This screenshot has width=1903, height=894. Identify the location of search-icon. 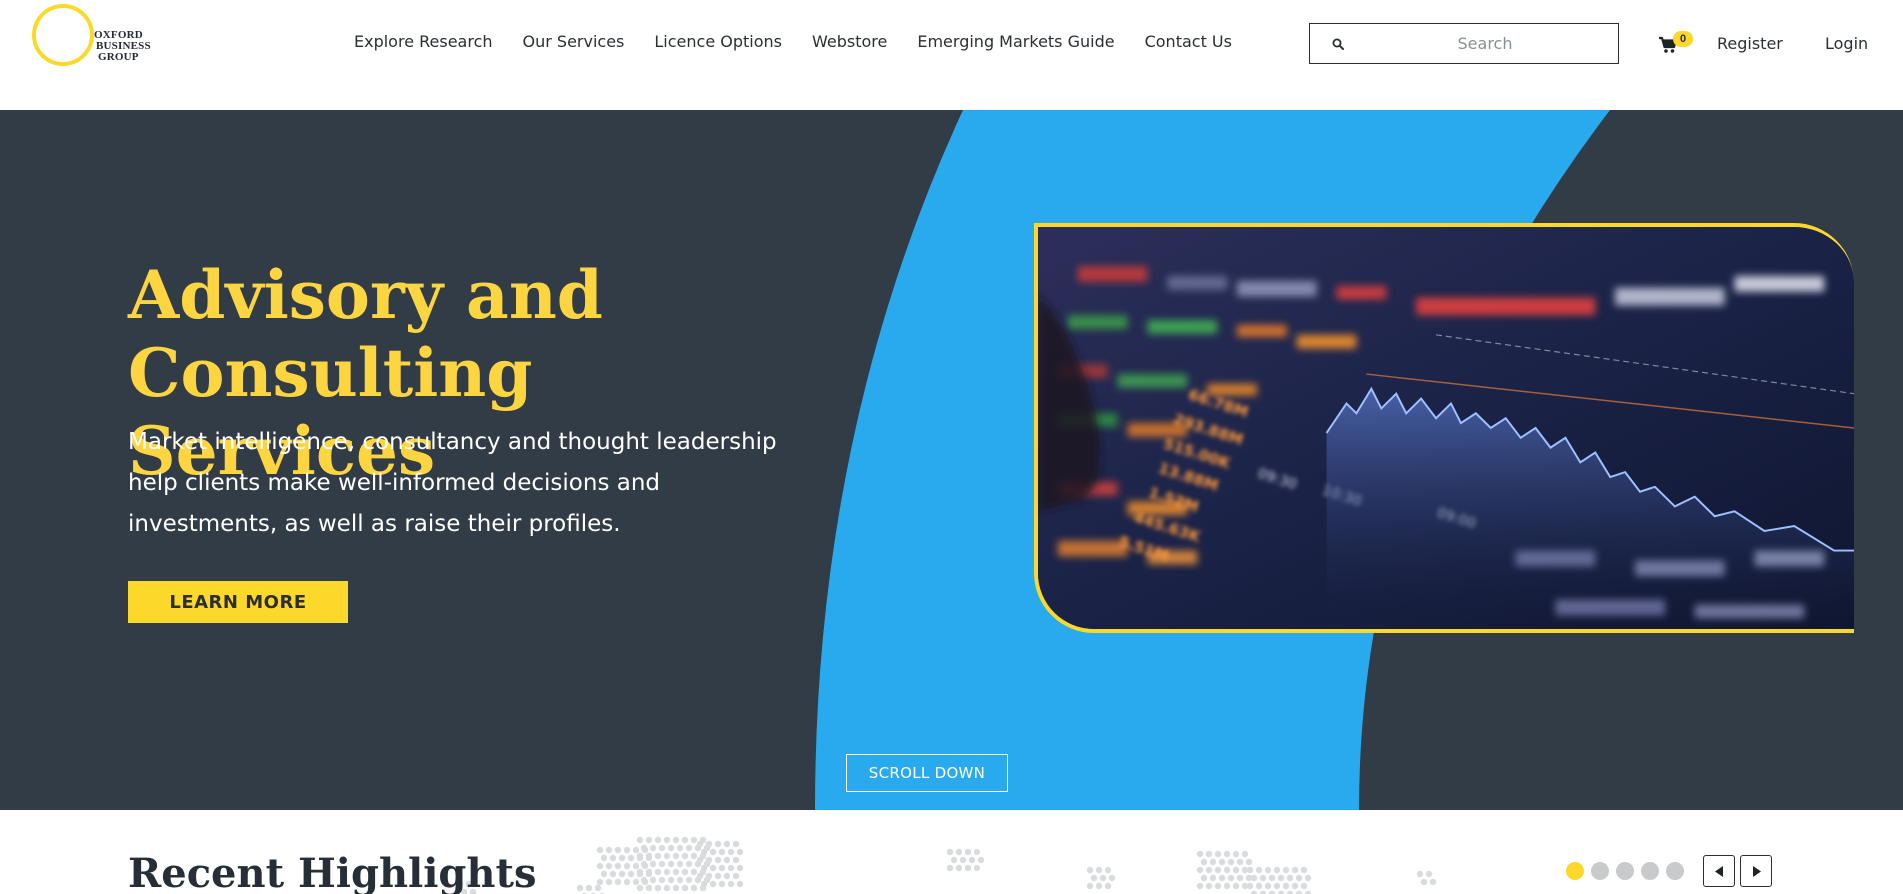
(1338, 44).